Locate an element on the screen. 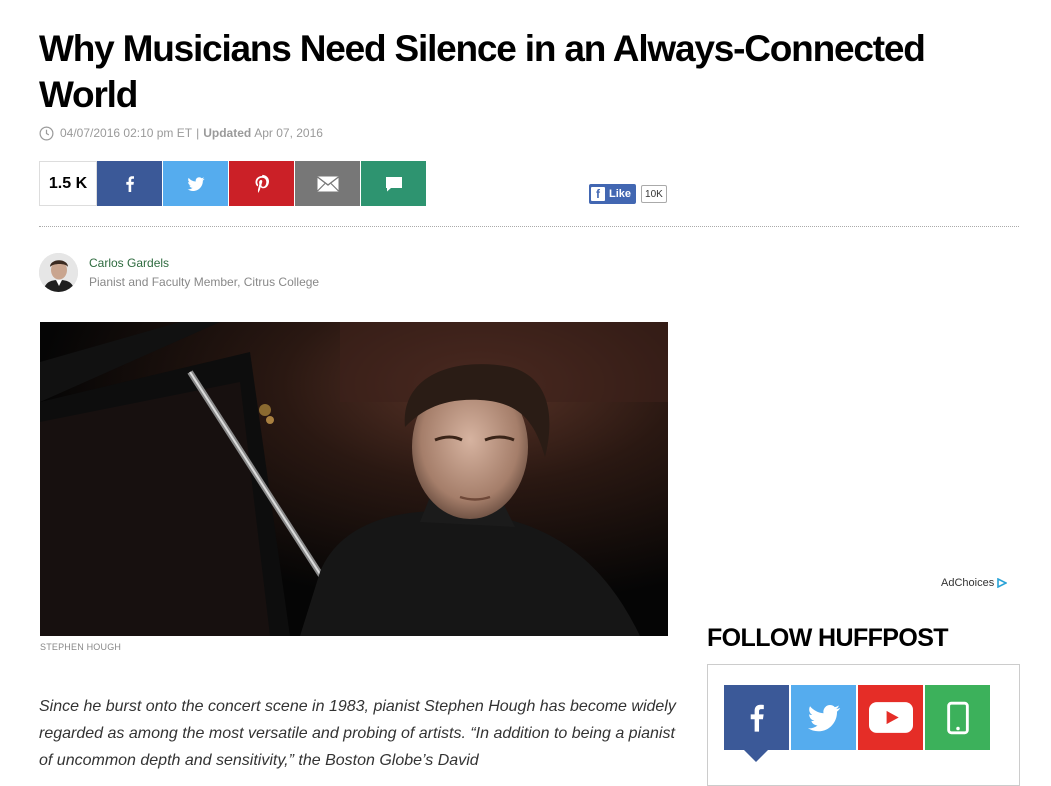 This screenshot has height=786, width=1051. author-name: Carlos Gardels is located at coordinates (204, 263).